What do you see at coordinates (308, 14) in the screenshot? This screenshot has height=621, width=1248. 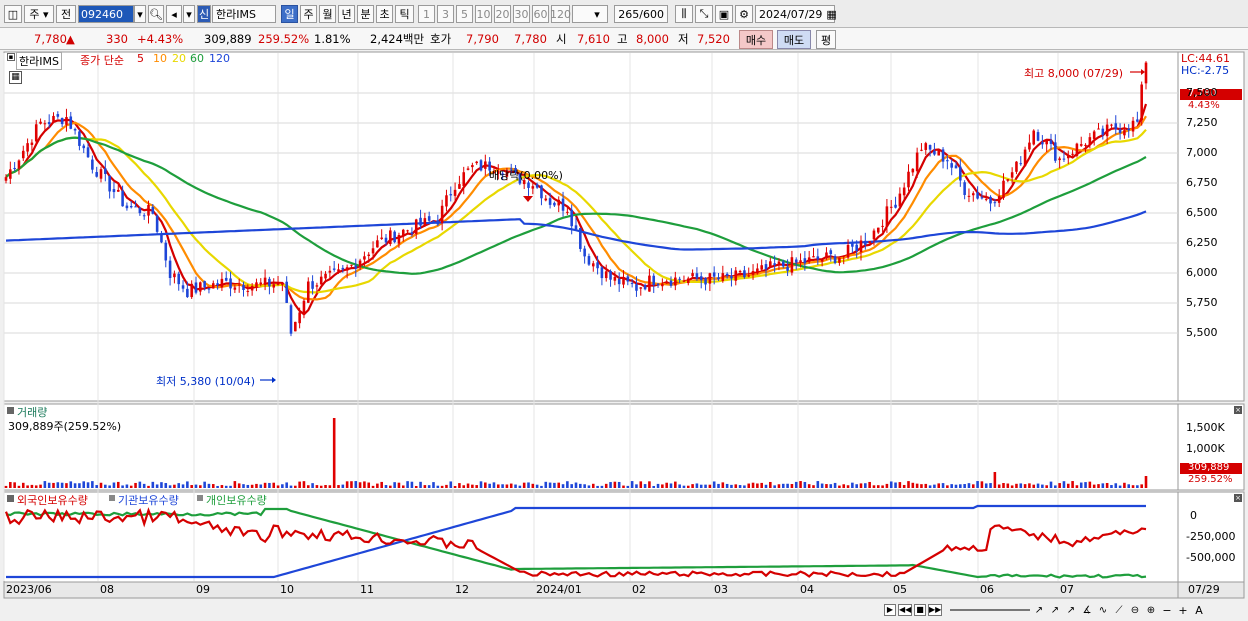 I see `tab-week: 주` at bounding box center [308, 14].